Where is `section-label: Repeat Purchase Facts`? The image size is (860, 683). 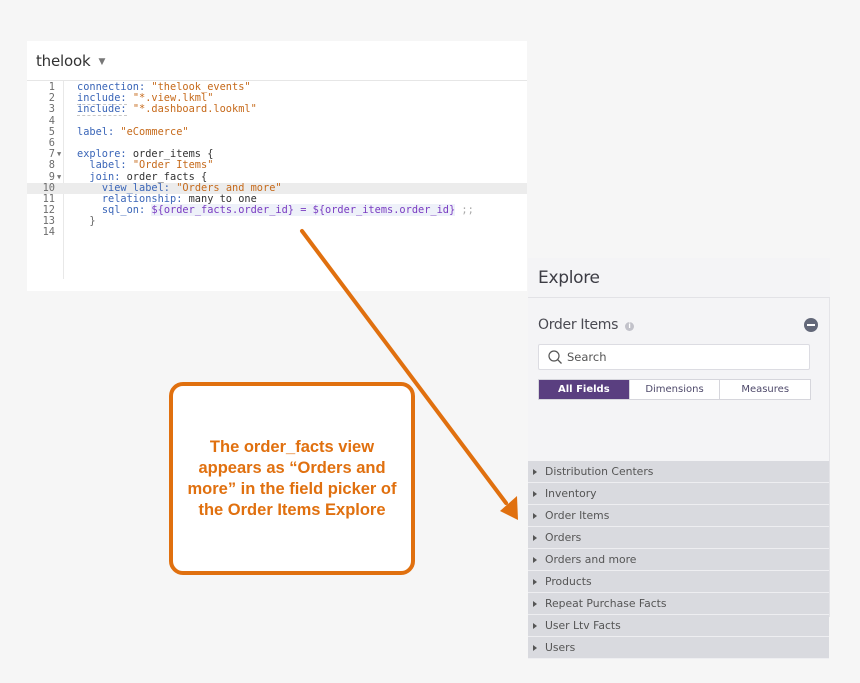 section-label: Repeat Purchase Facts is located at coordinates (606, 603).